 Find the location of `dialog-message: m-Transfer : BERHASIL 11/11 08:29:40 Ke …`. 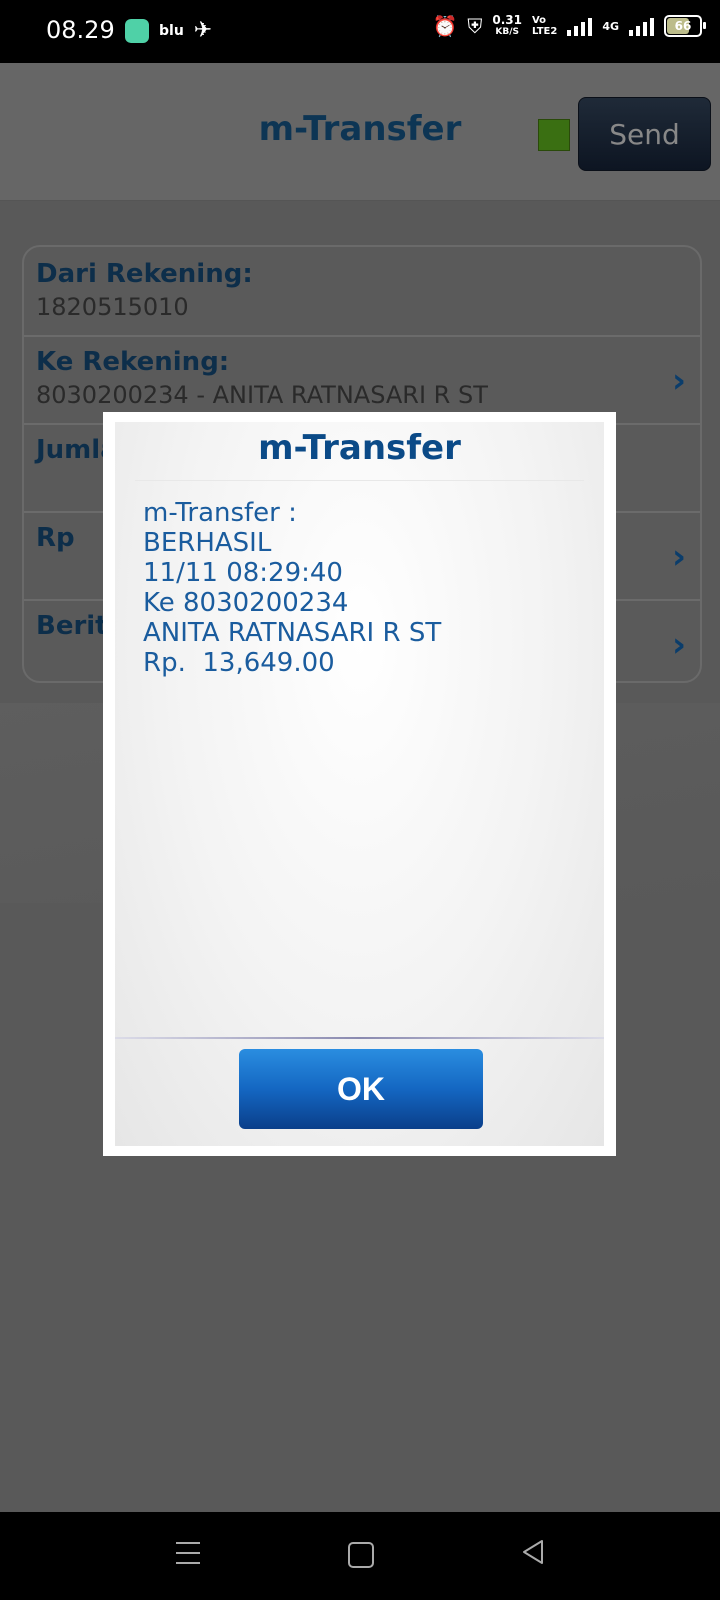

dialog-message: m-Transfer : BERHASIL 11/11 08:29:40 Ke … is located at coordinates (292, 588).